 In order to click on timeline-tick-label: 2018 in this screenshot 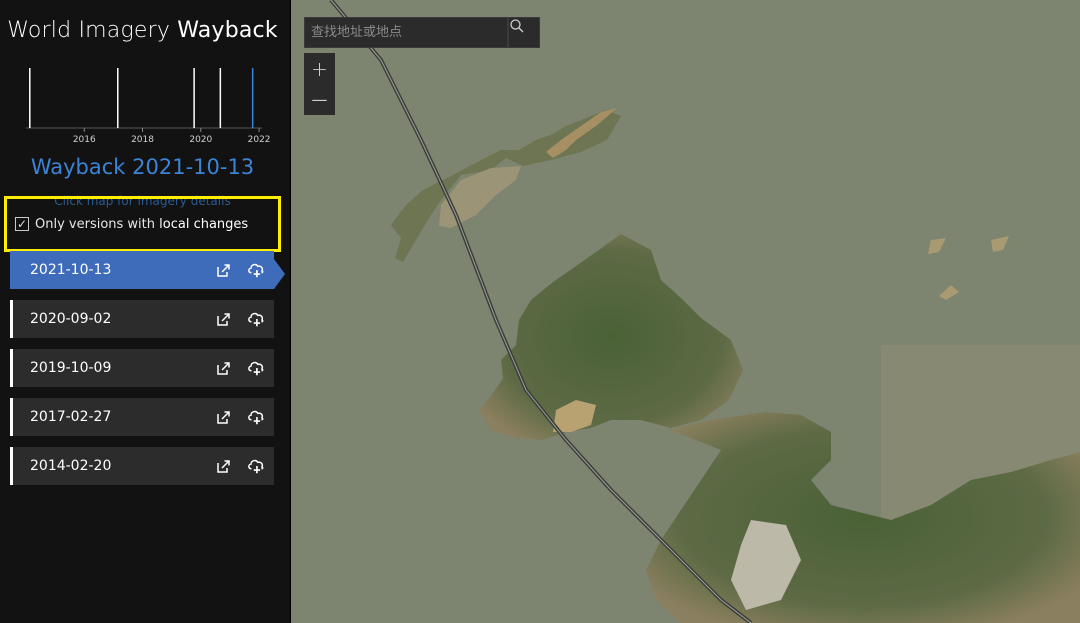, I will do `click(142, 140)`.